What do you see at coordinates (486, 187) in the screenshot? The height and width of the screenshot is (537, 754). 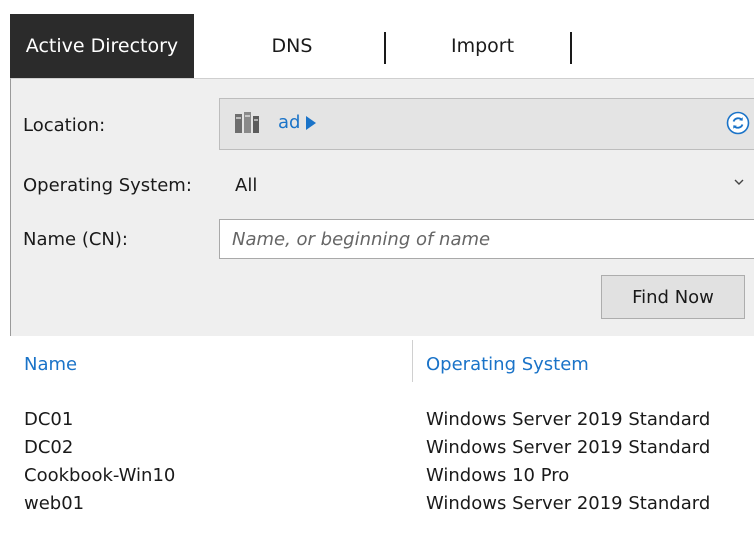 I see `os-dropdown: All` at bounding box center [486, 187].